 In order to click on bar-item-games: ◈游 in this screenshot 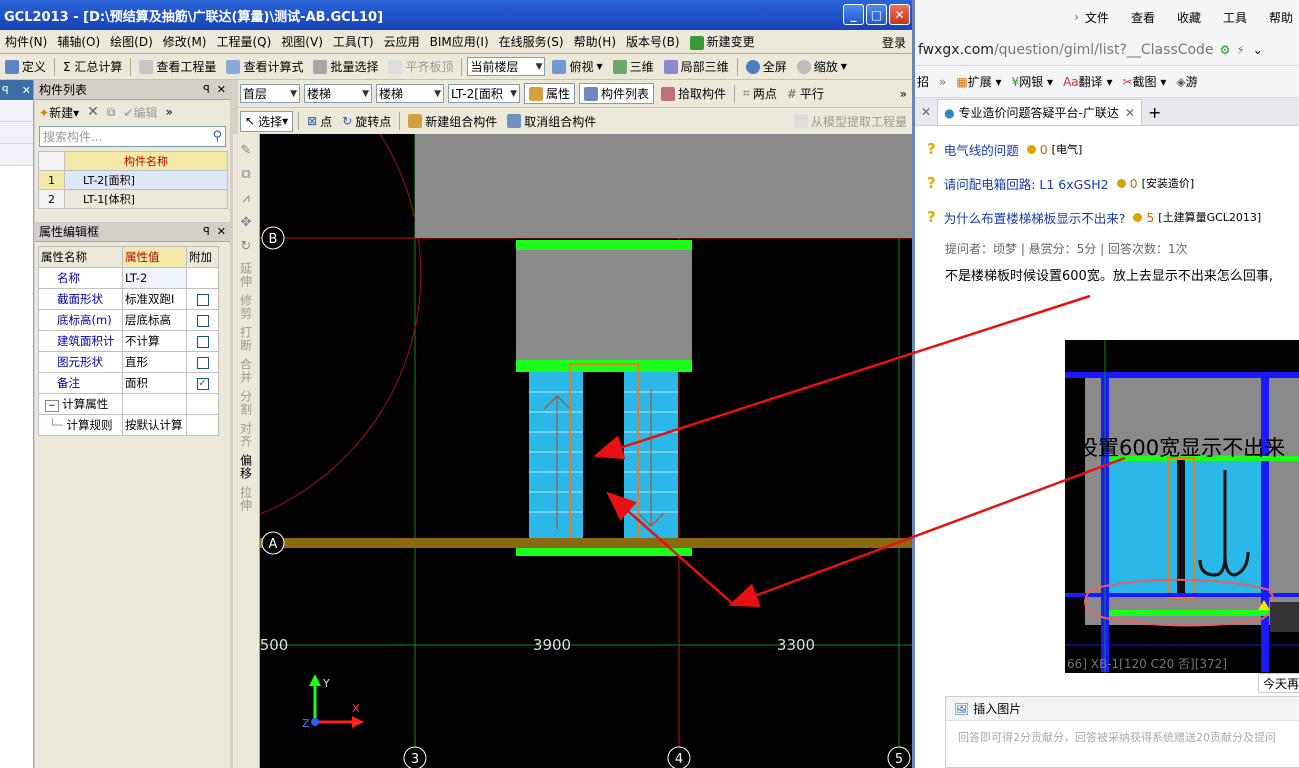, I will do `click(1186, 81)`.